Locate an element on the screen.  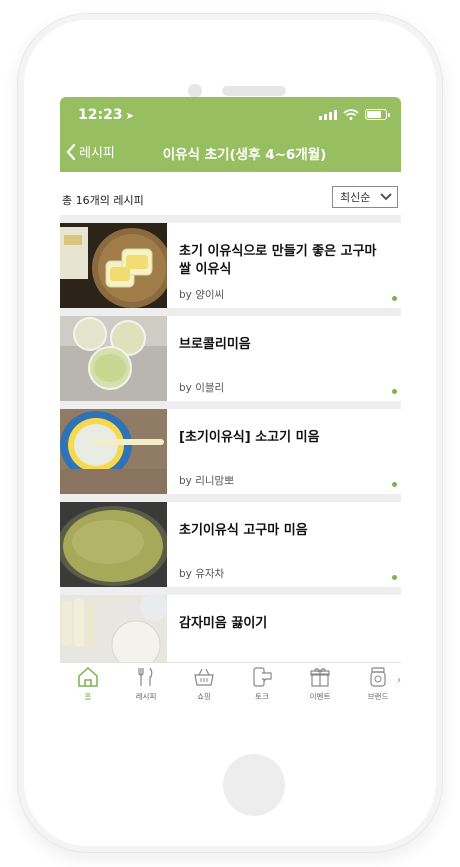
recipe-title: [초기이유식] 소고기 미음 is located at coordinates (249, 437).